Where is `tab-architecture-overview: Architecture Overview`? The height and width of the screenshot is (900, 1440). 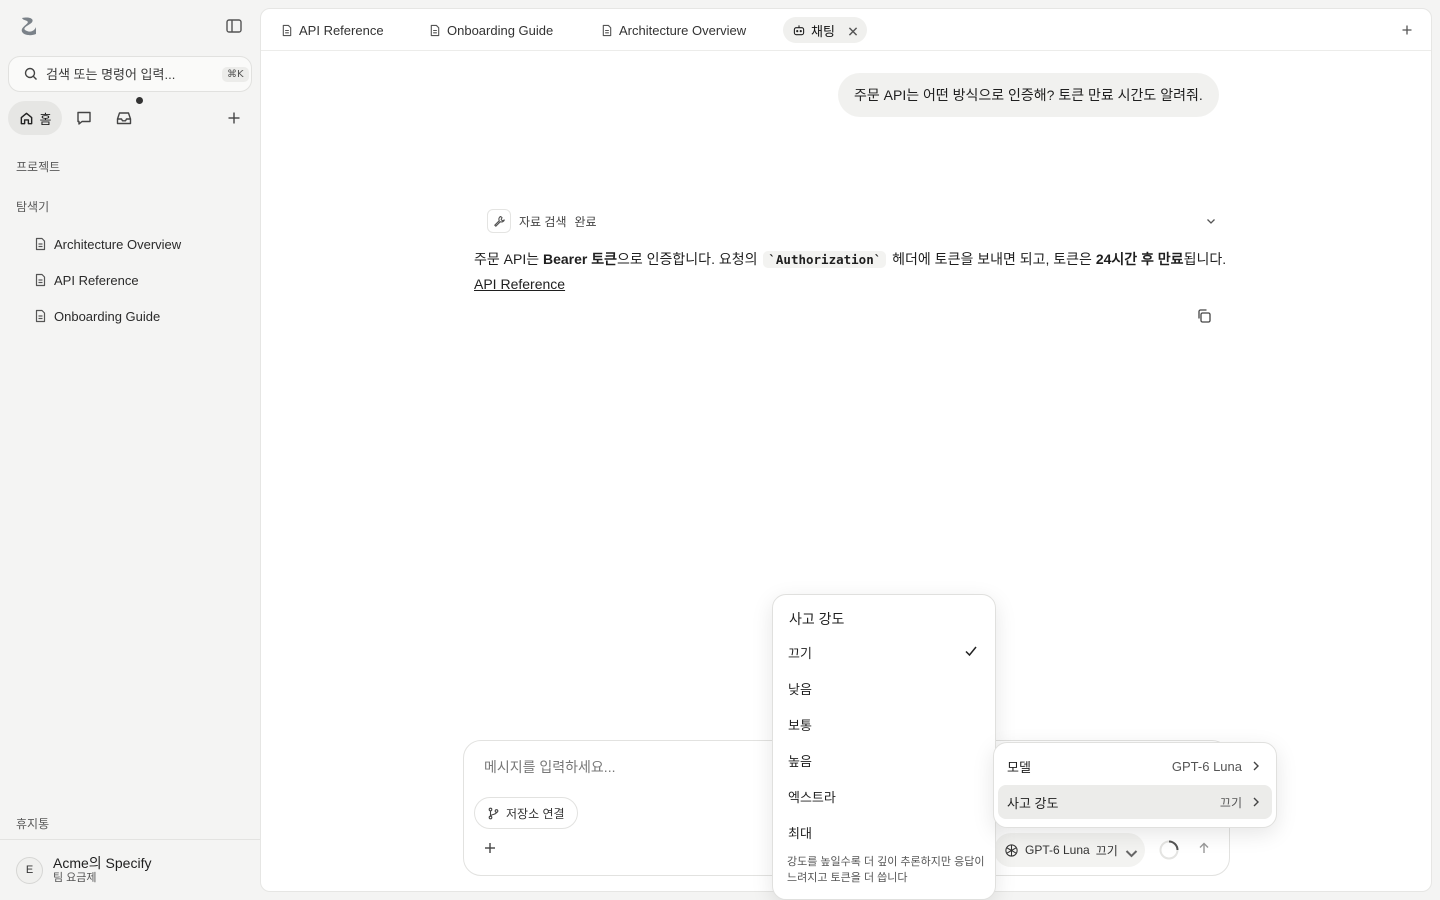 tab-architecture-overview: Architecture Overview is located at coordinates (673, 30).